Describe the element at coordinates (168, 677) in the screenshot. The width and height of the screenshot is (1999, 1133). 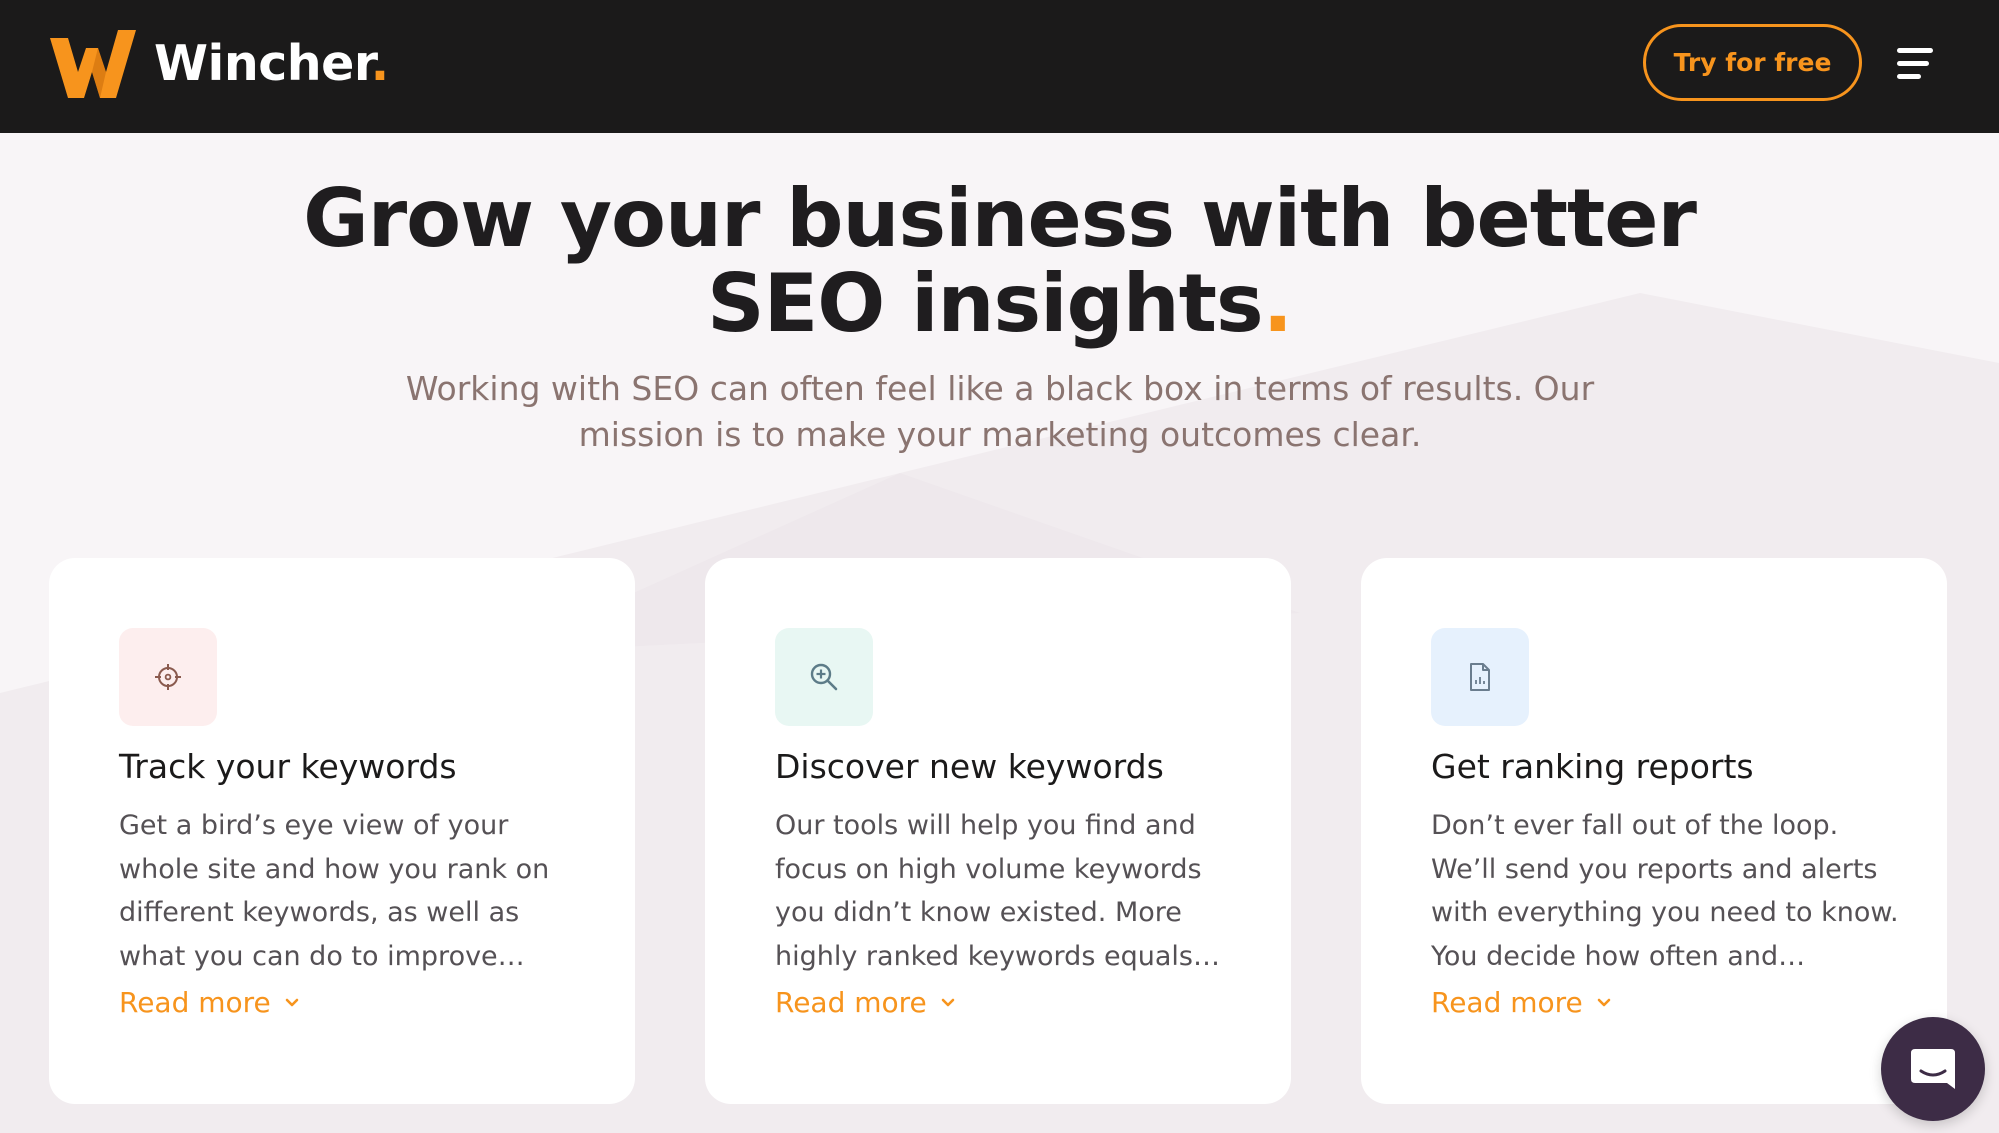
I see `crosshair-target-icon` at that location.